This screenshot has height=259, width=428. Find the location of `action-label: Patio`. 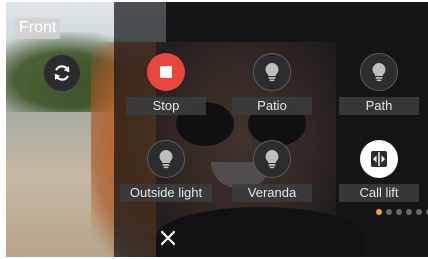

action-label: Patio is located at coordinates (272, 106).